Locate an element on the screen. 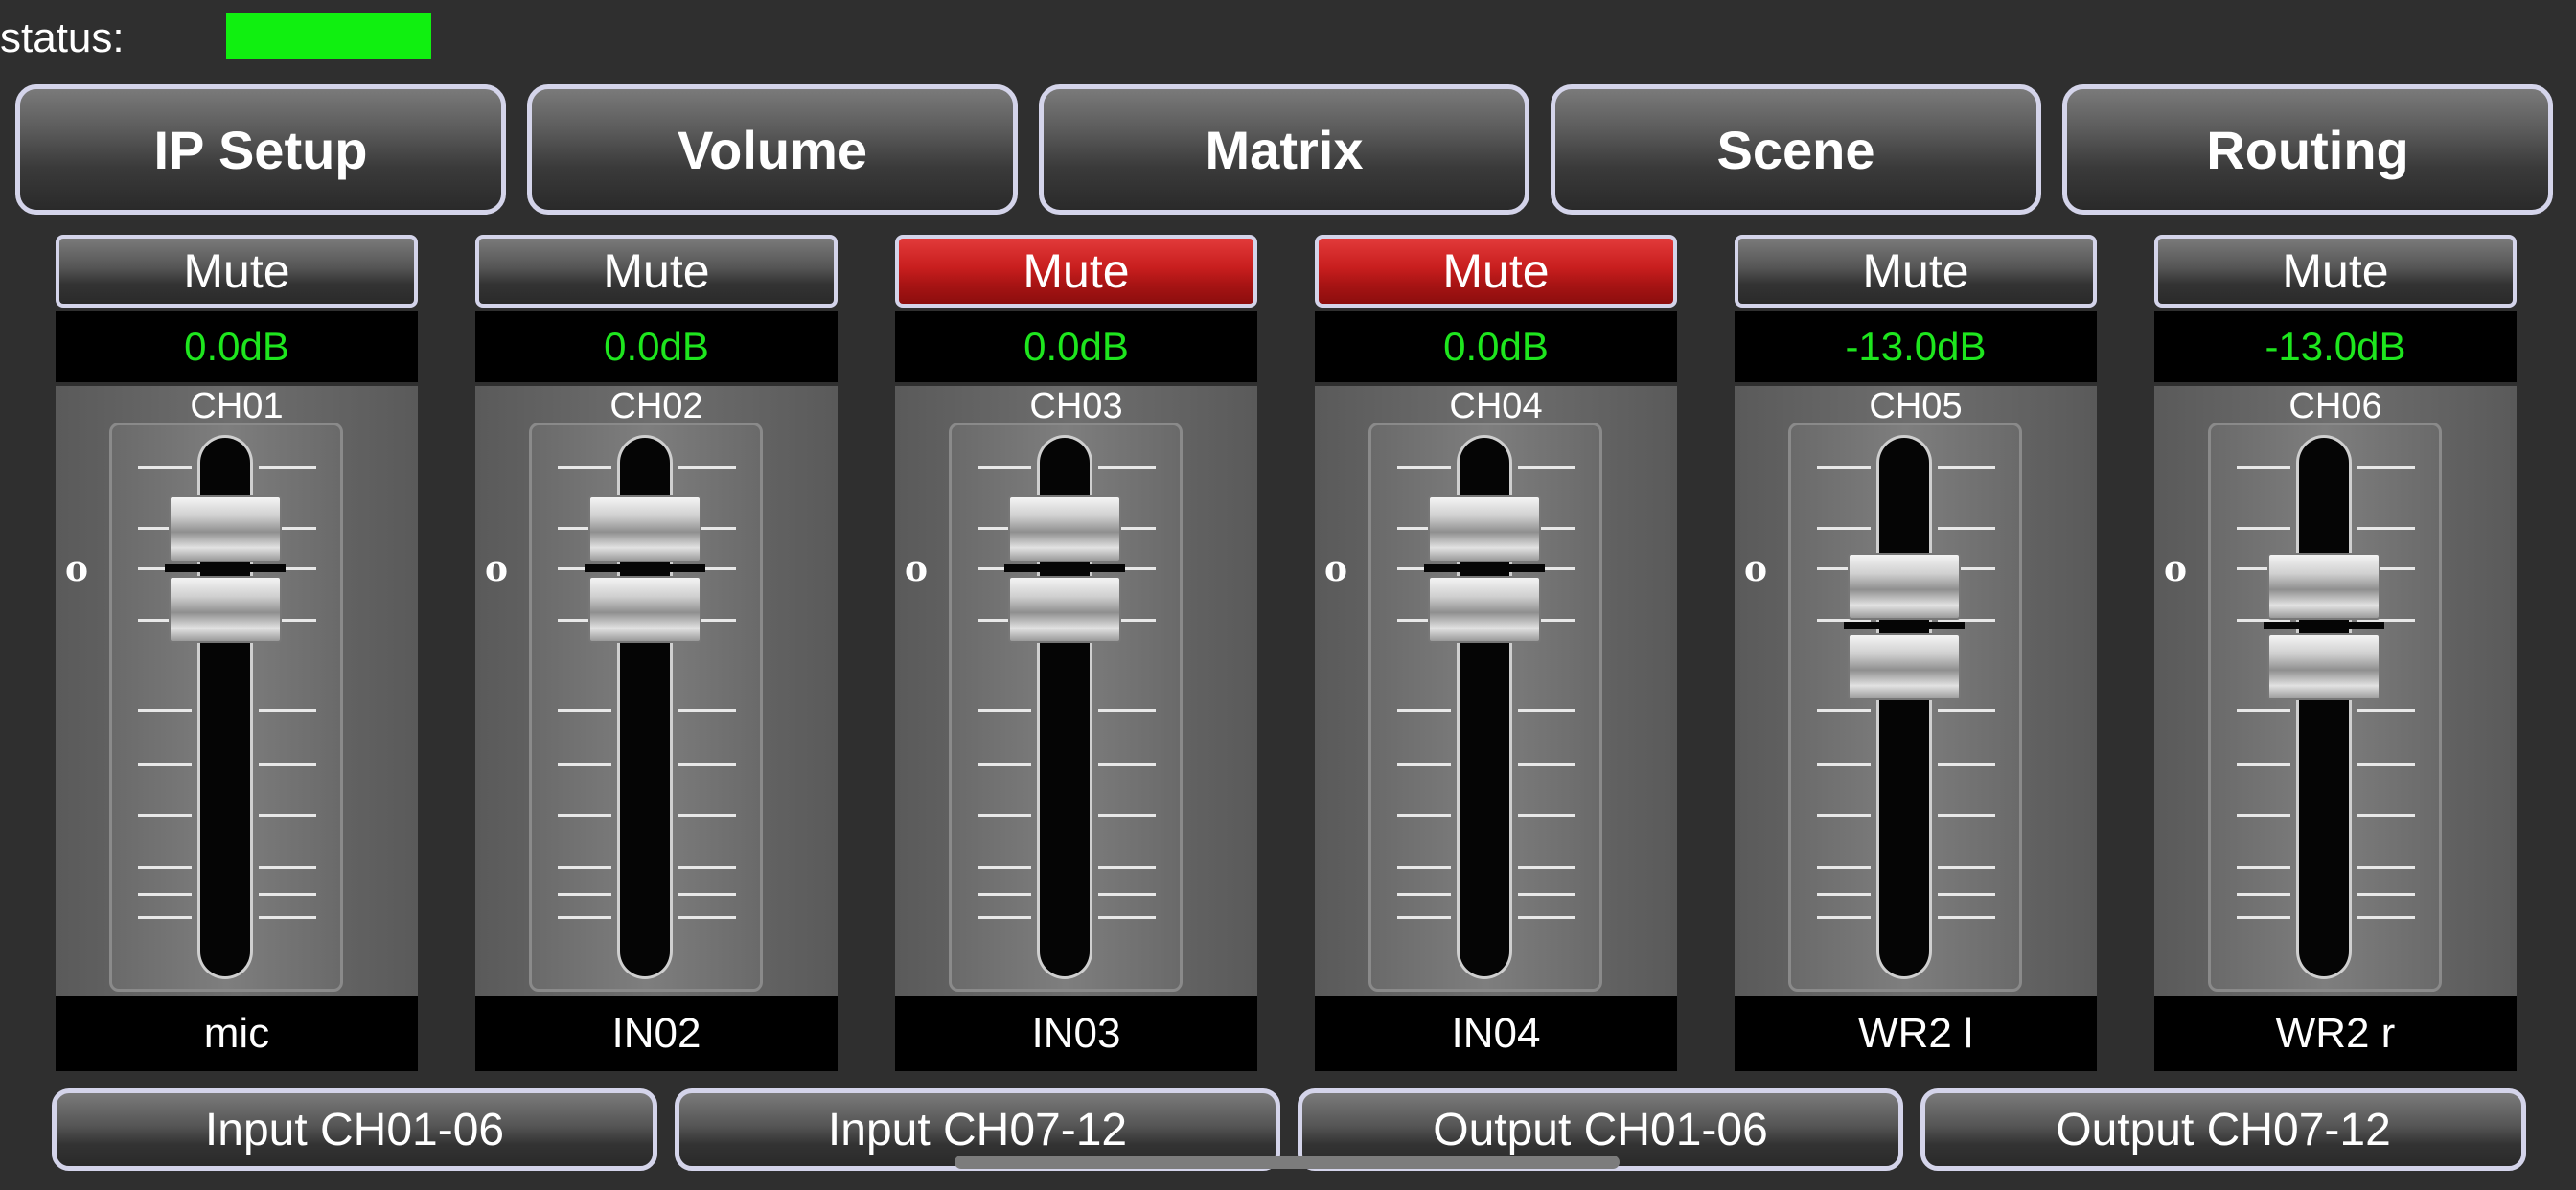 This screenshot has height=1190, width=2576. tab-label: Matrix is located at coordinates (1284, 150).